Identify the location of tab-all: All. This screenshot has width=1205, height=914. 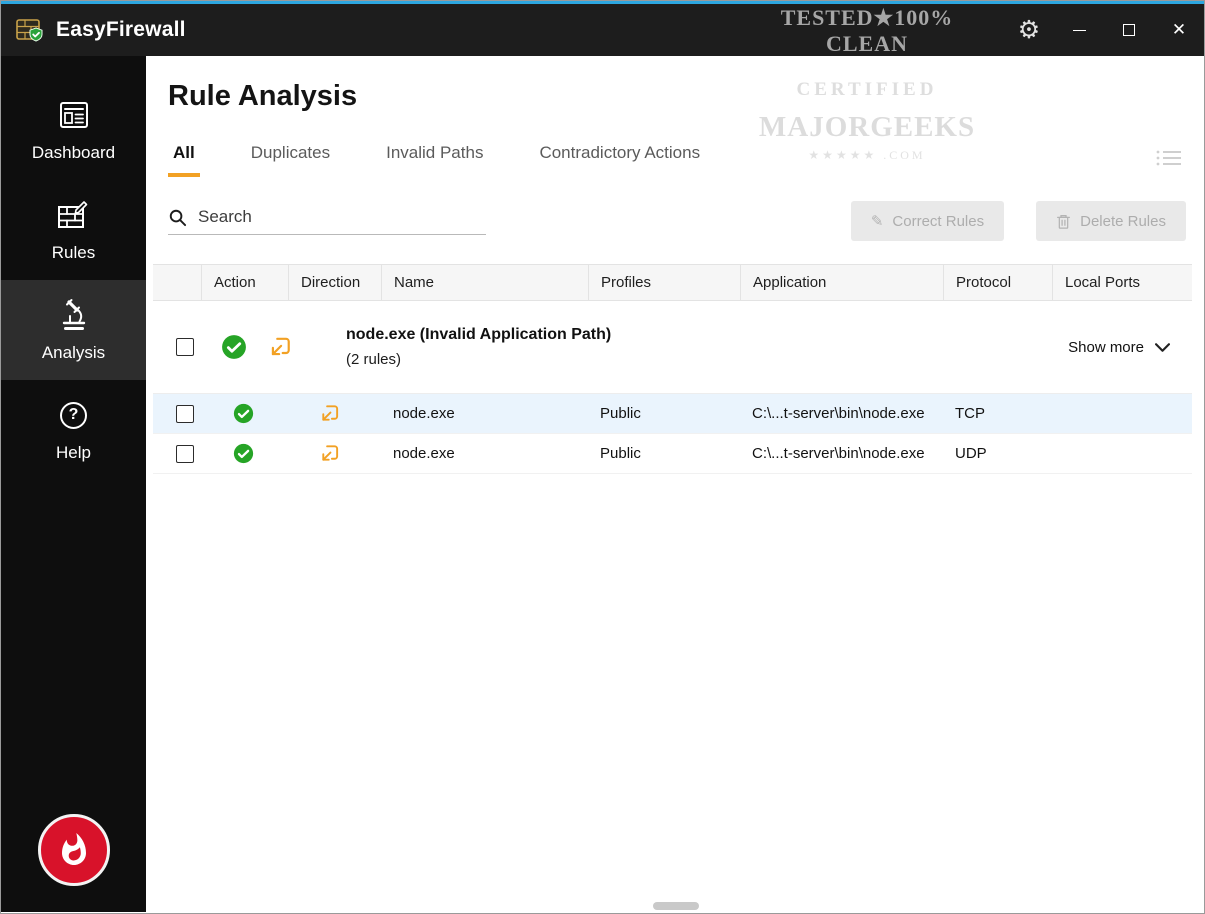
(184, 160).